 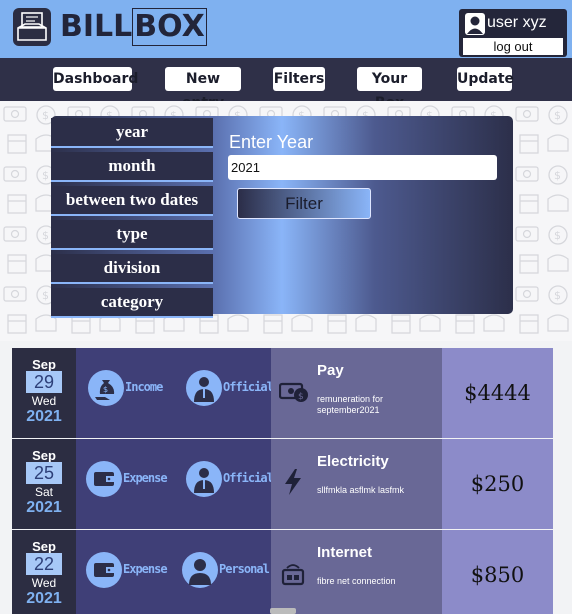 What do you see at coordinates (304, 203) in the screenshot?
I see `filter-button: Filter` at bounding box center [304, 203].